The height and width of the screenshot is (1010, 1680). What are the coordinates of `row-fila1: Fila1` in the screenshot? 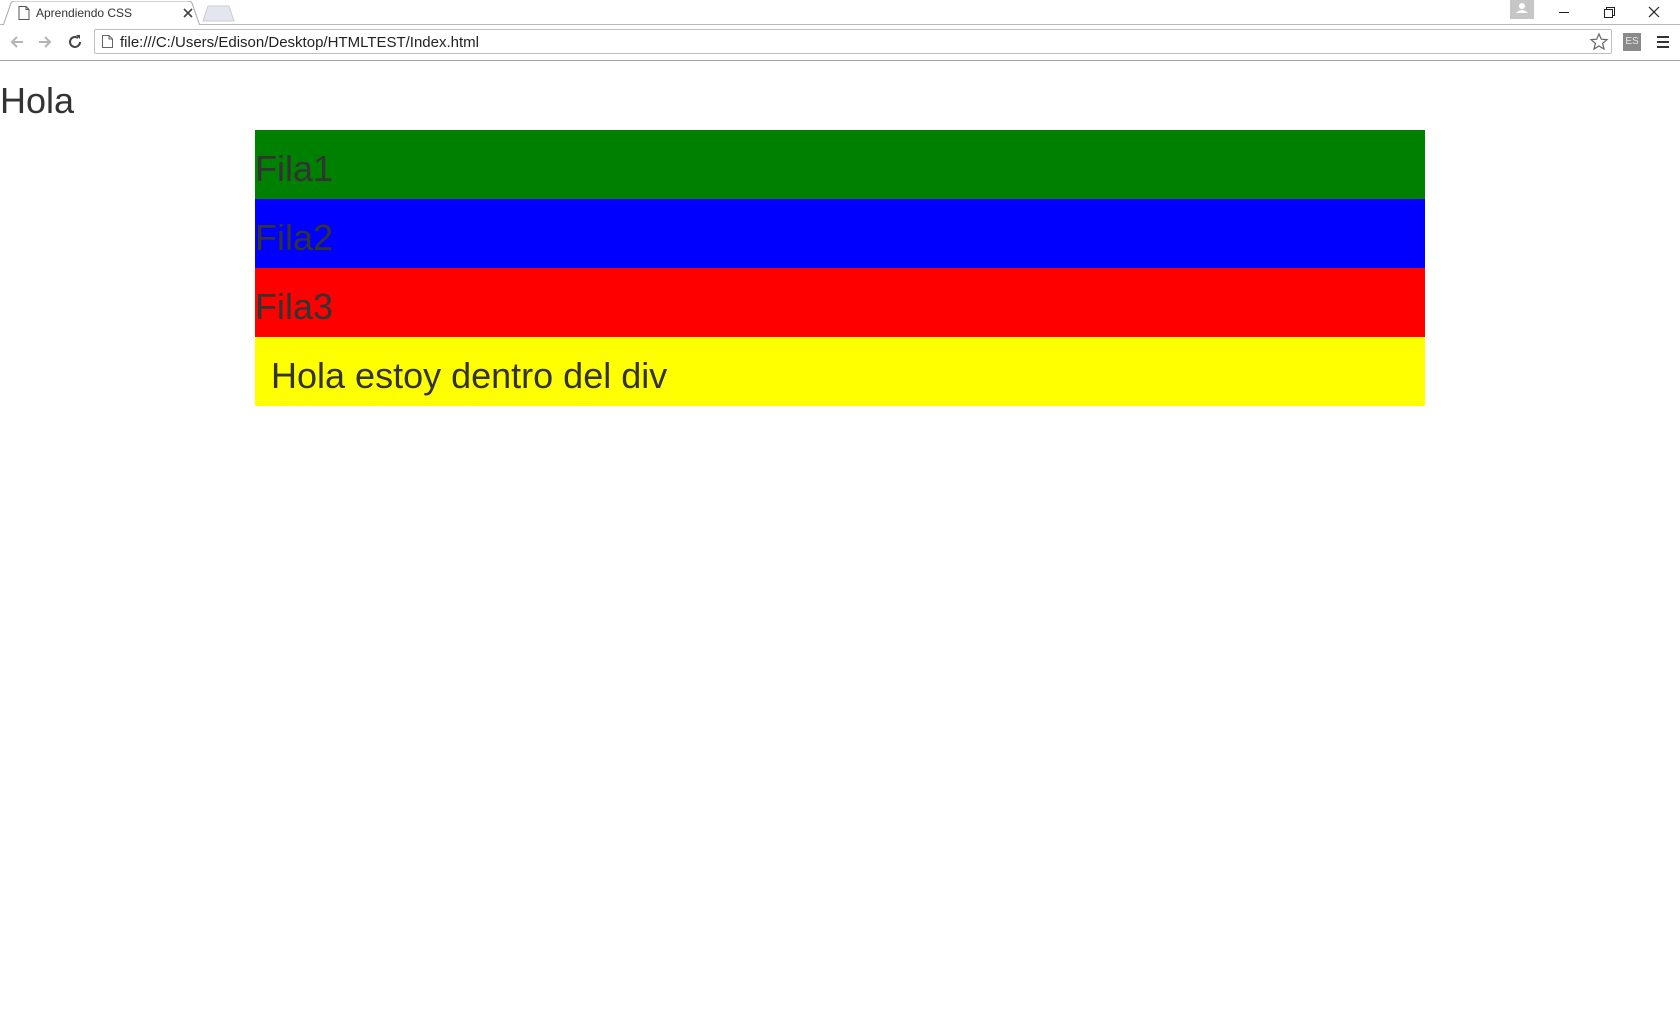 It's located at (840, 164).